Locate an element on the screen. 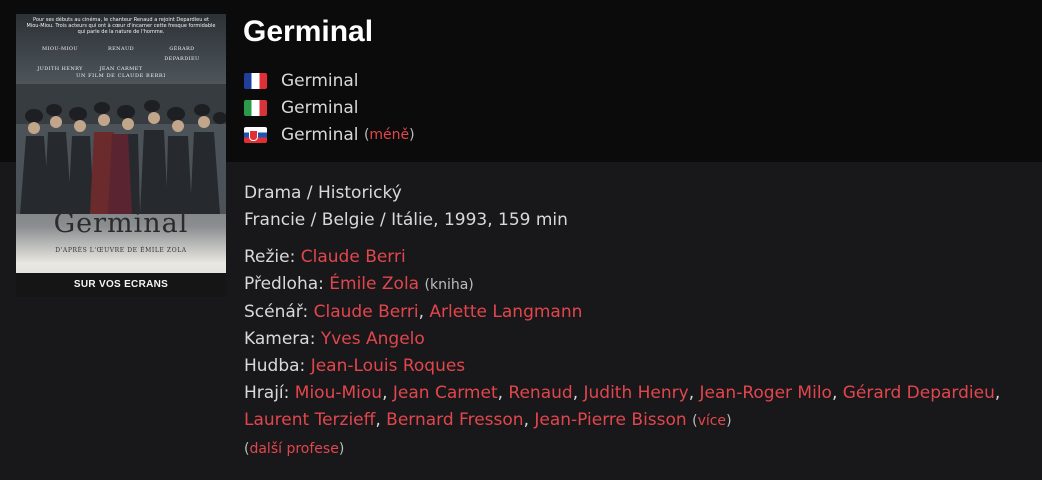 Image resolution: width=1042 pixels, height=480 pixels. credit-row-source: Předloha: Émile Zola (kniha) is located at coordinates (639, 285).